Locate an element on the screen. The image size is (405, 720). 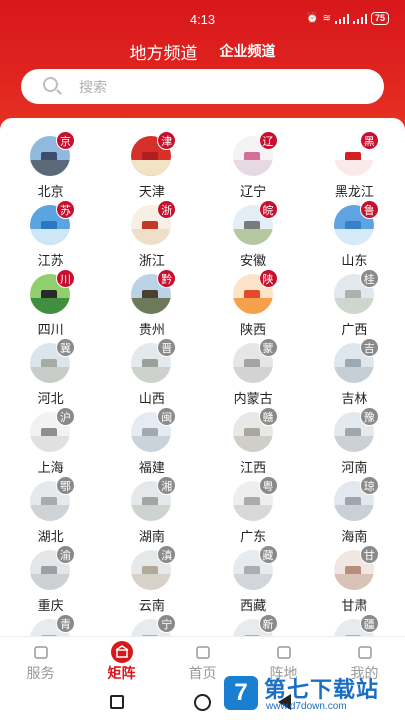
province-badge: 鲁 is located at coordinates (369, 209).